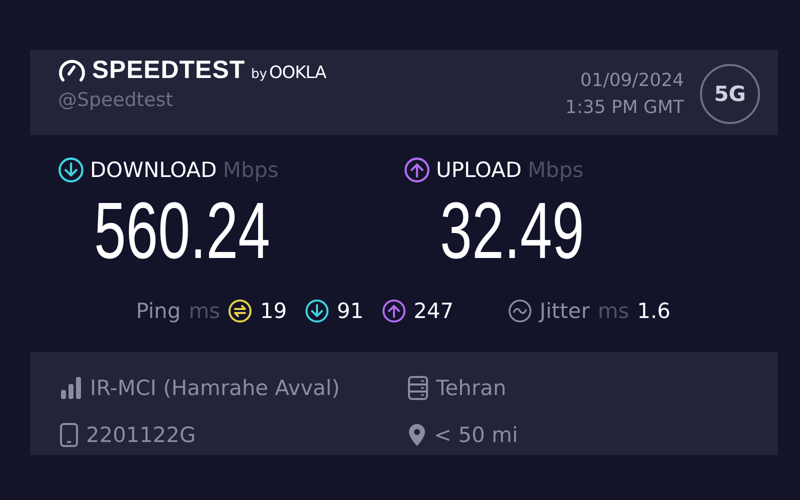  Describe the element at coordinates (297, 72) in the screenshot. I see `partner-name: OOKLA` at that location.